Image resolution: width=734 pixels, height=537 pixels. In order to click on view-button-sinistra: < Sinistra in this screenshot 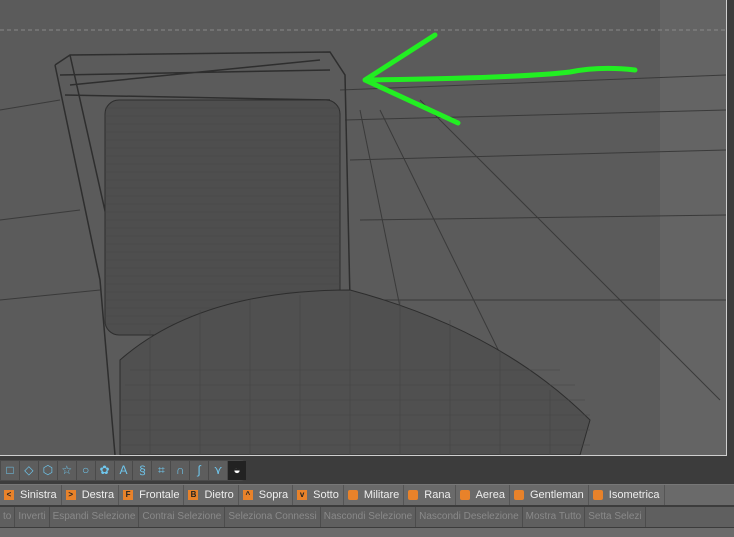, I will do `click(31, 495)`.